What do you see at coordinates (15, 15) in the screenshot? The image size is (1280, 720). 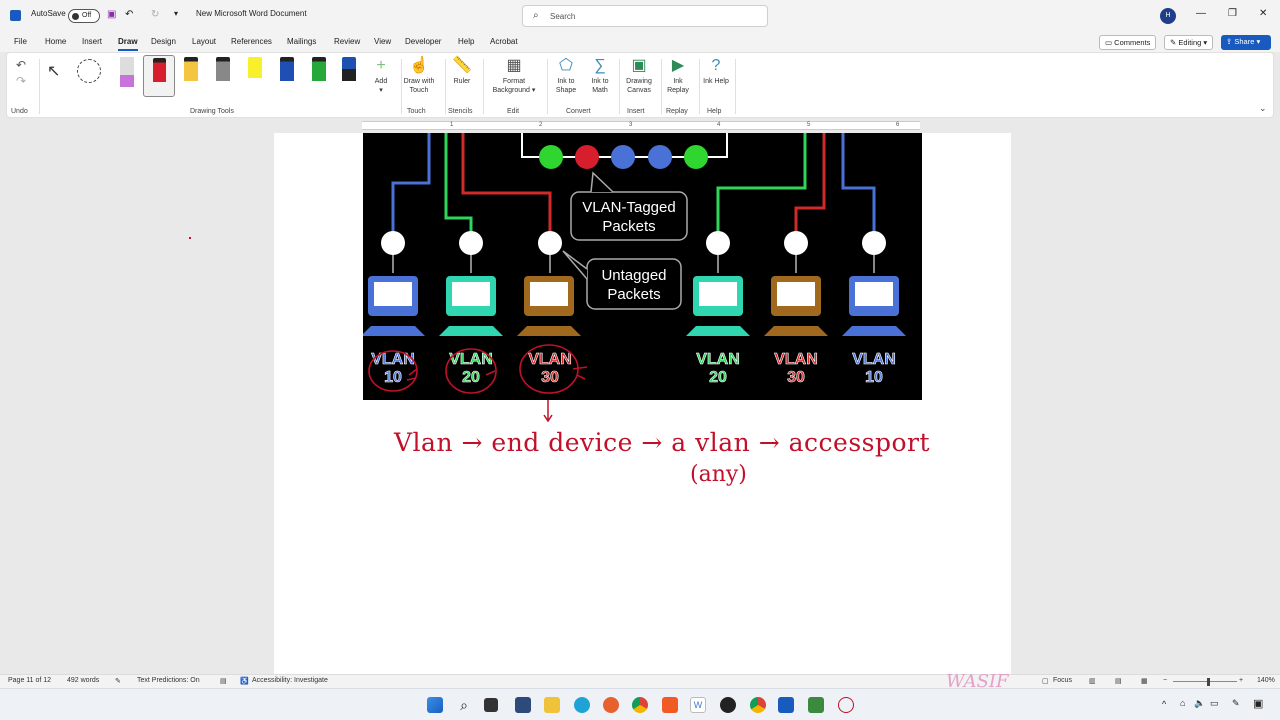 I see `word-logo-icon` at bounding box center [15, 15].